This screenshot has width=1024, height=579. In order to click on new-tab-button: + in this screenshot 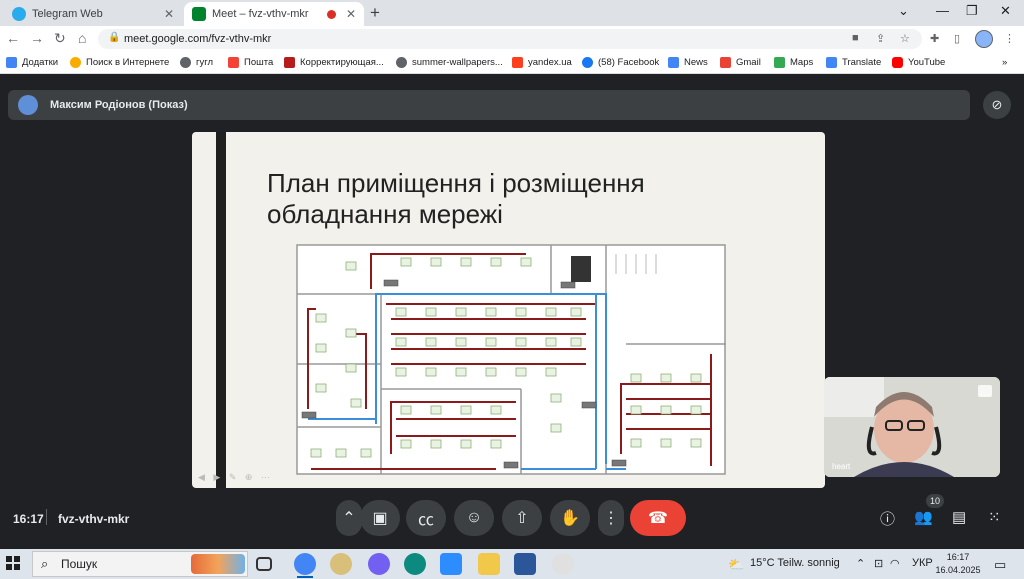, I will do `click(375, 13)`.